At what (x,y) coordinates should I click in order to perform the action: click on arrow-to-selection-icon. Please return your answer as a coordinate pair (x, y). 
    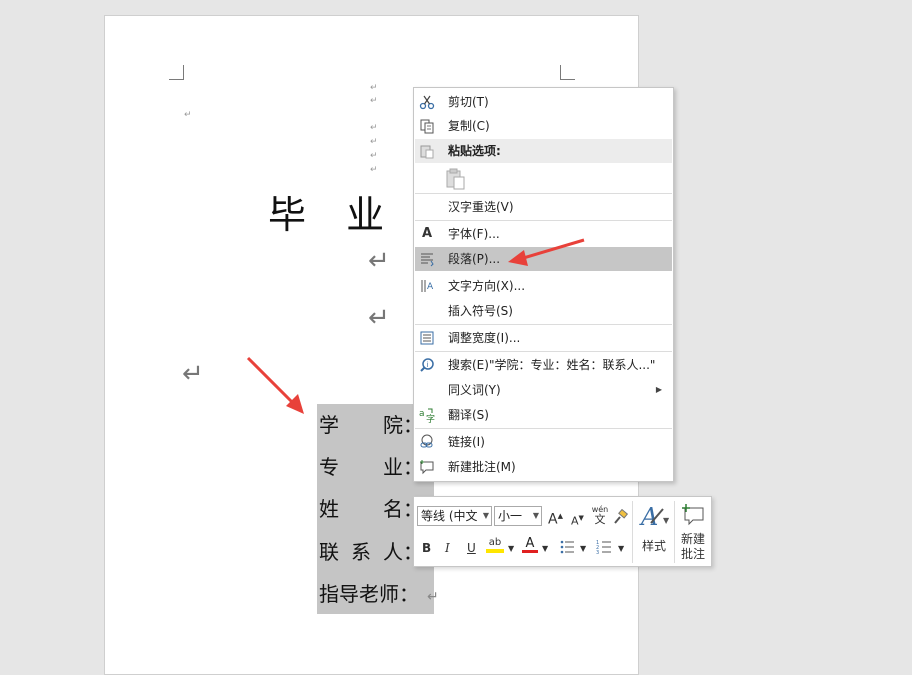
    Looking at the image, I should click on (275, 385).